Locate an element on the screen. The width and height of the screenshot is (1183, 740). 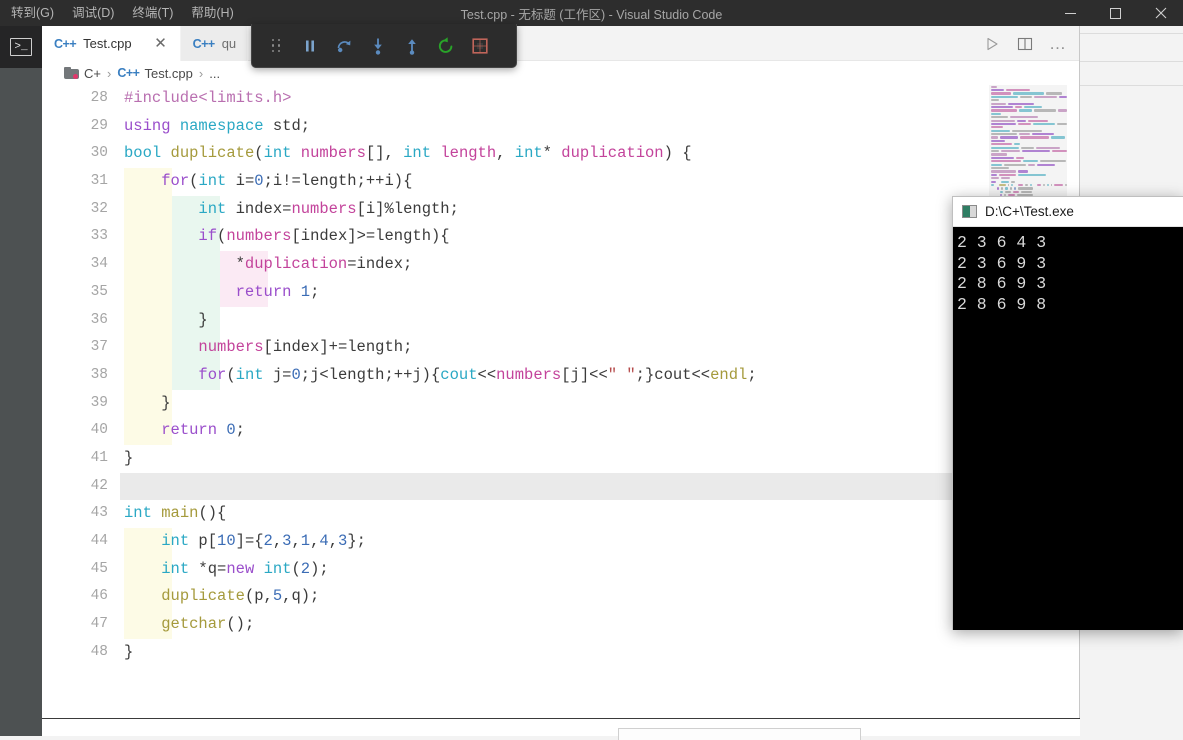
line-number: 41 is located at coordinates (99, 457).